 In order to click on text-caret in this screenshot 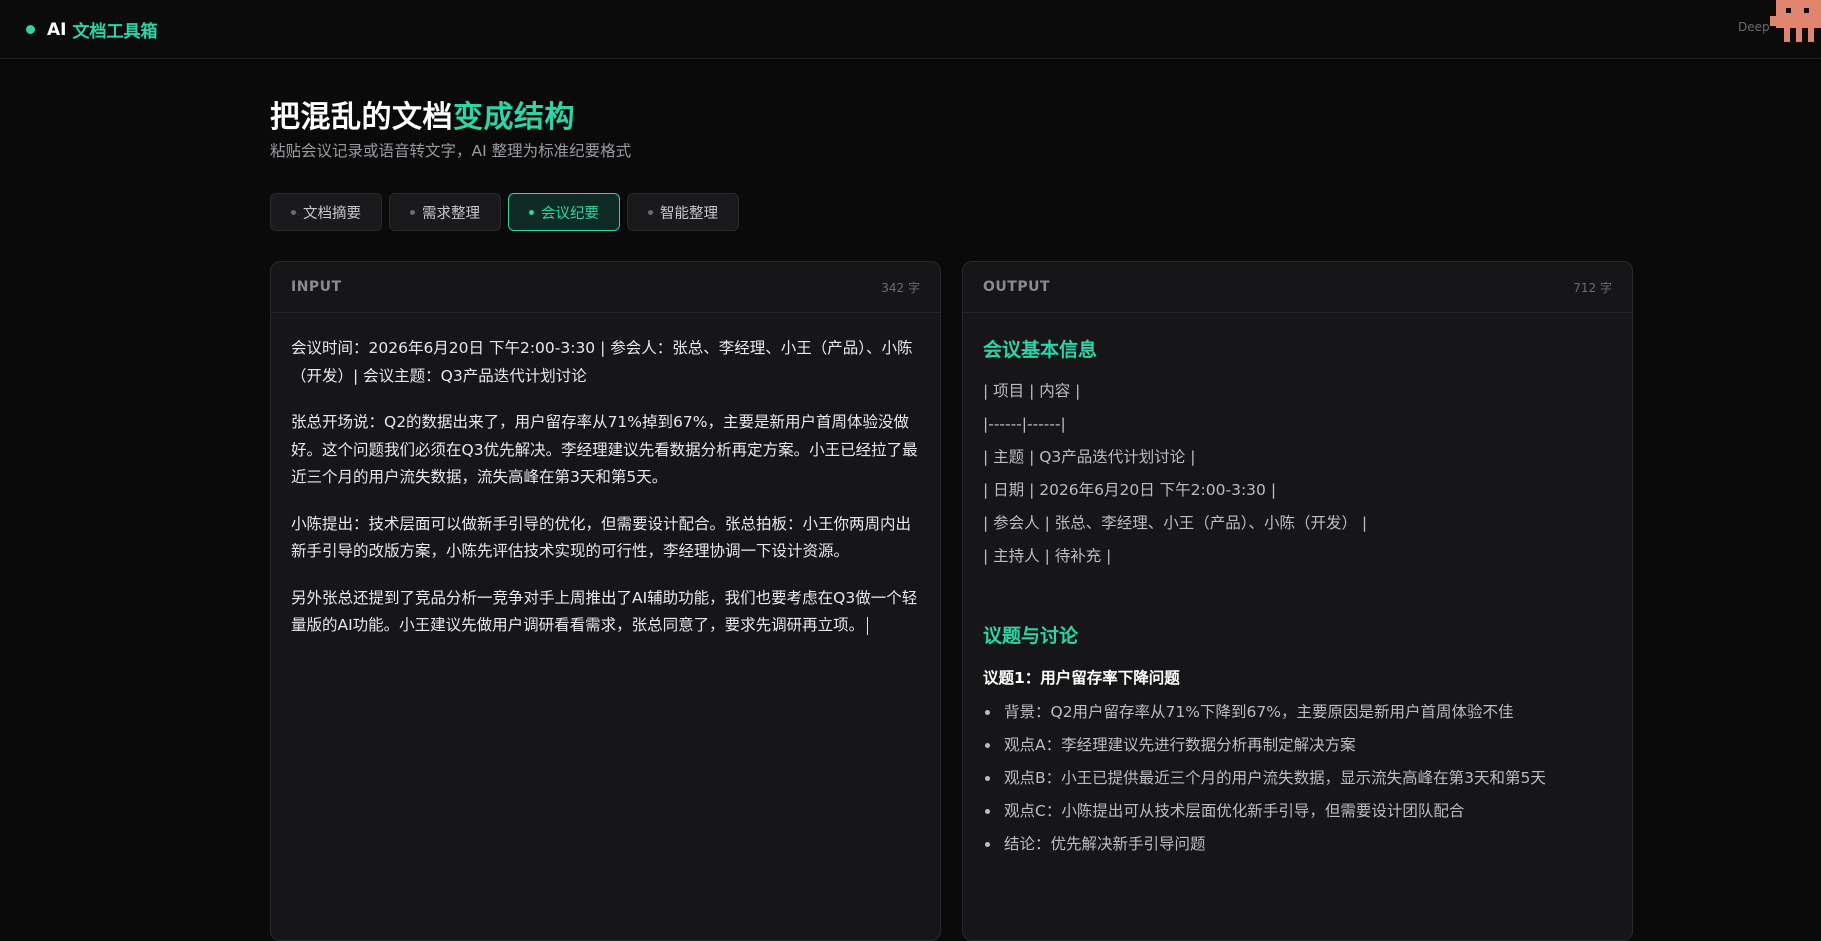, I will do `click(868, 625)`.